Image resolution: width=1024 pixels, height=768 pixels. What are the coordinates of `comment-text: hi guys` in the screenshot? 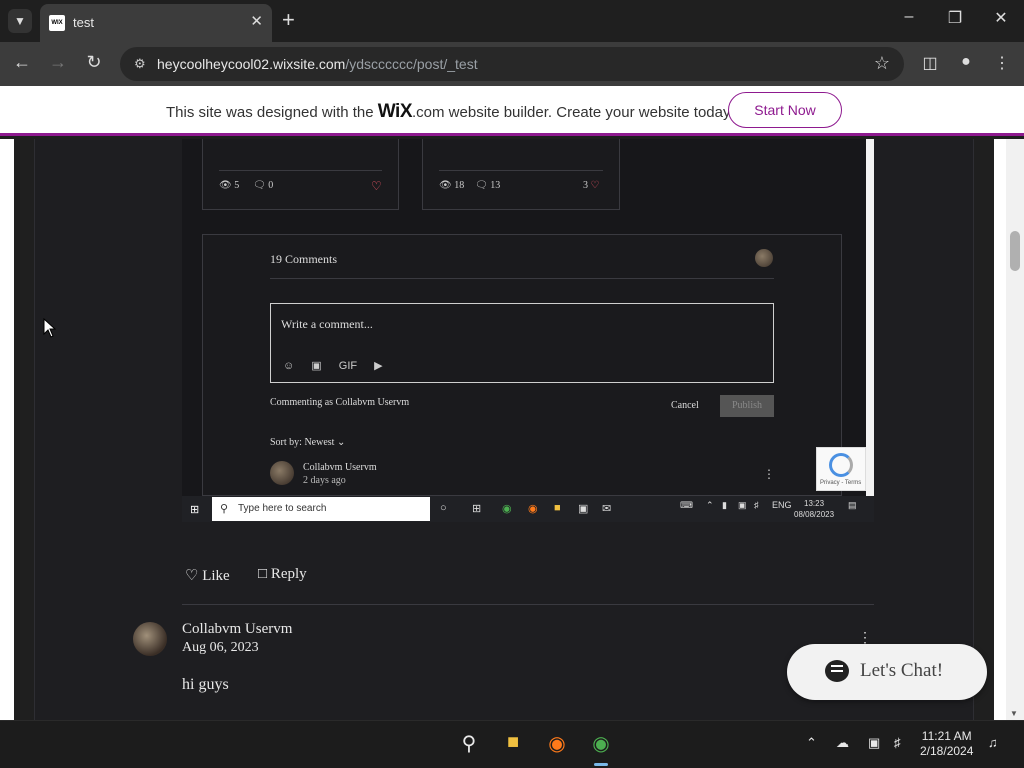 It's located at (205, 684).